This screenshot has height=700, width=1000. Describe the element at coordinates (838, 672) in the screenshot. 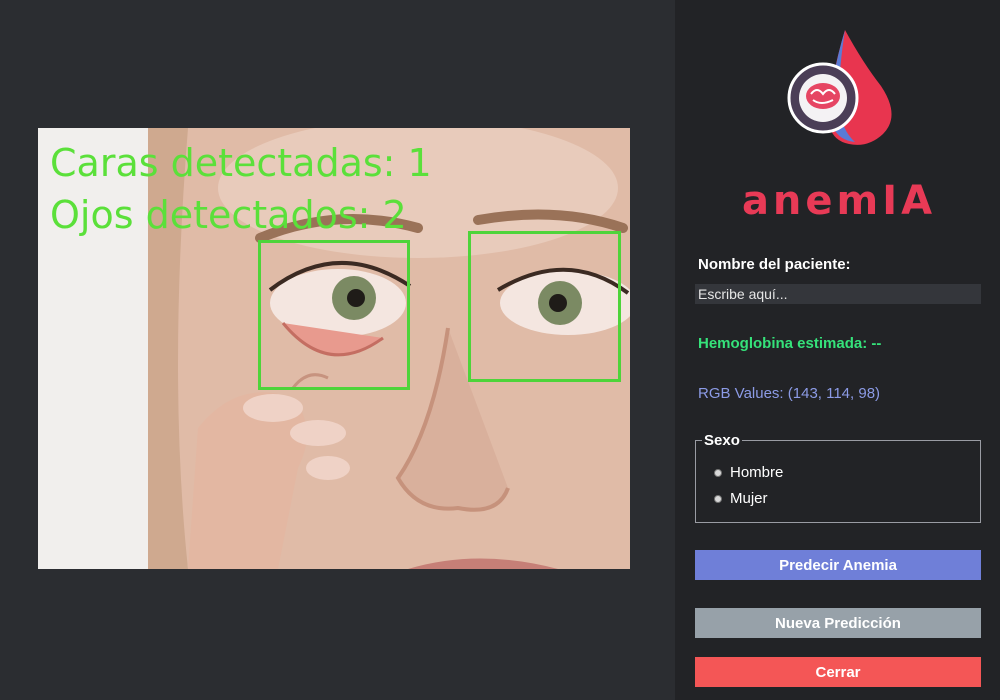

I see `close-button: Cerrar` at that location.